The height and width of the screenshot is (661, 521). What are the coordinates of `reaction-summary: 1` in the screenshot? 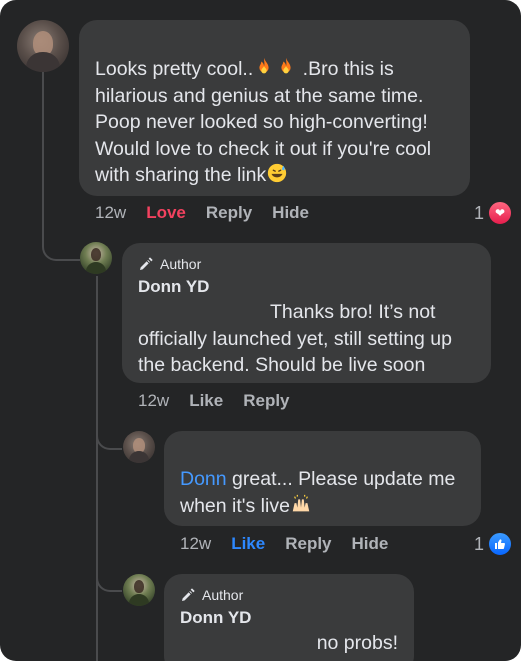 It's located at (494, 544).